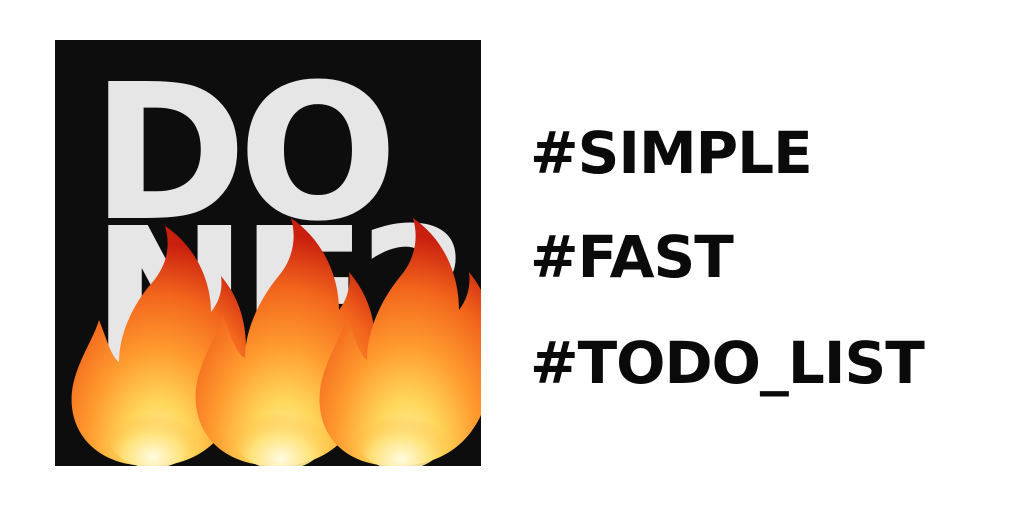  I want to click on hashtag-todo-list: #TODO_LIST, so click(727, 363).